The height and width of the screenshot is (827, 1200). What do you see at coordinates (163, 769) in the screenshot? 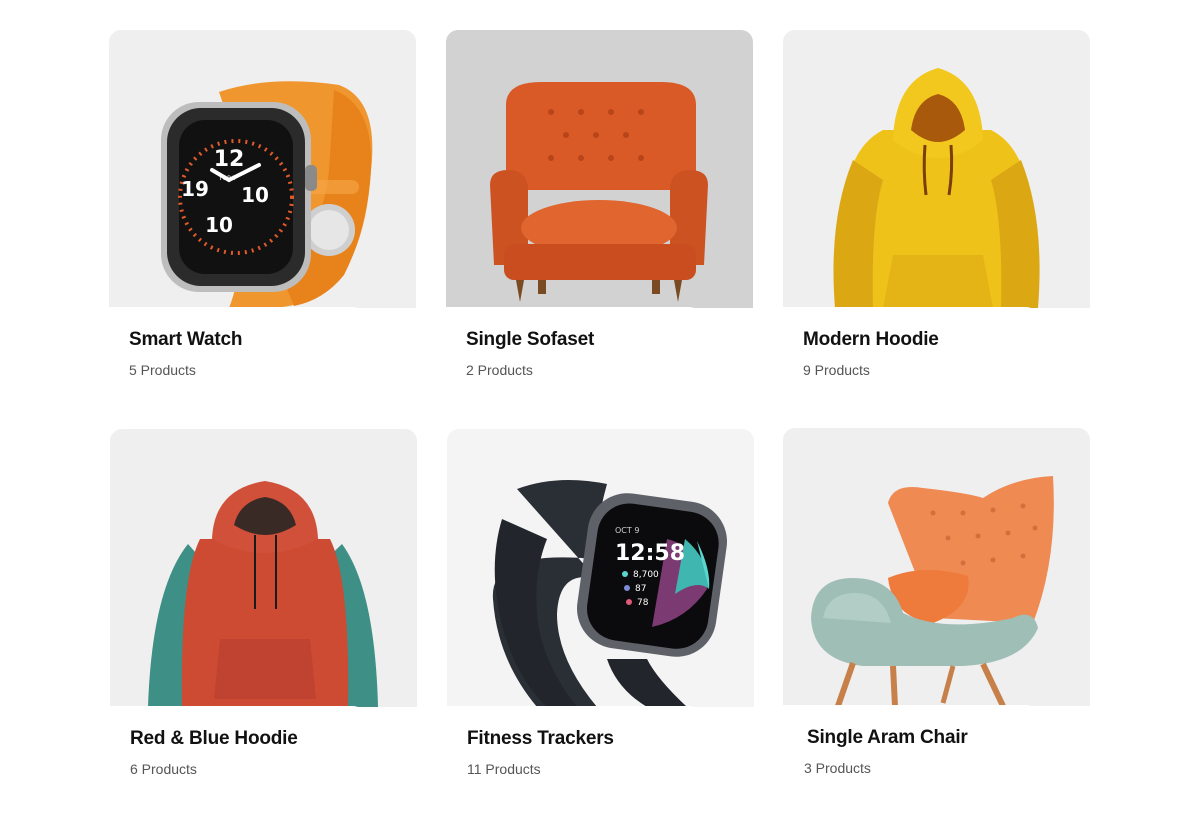
I see `category-product-count: 6 Products` at bounding box center [163, 769].